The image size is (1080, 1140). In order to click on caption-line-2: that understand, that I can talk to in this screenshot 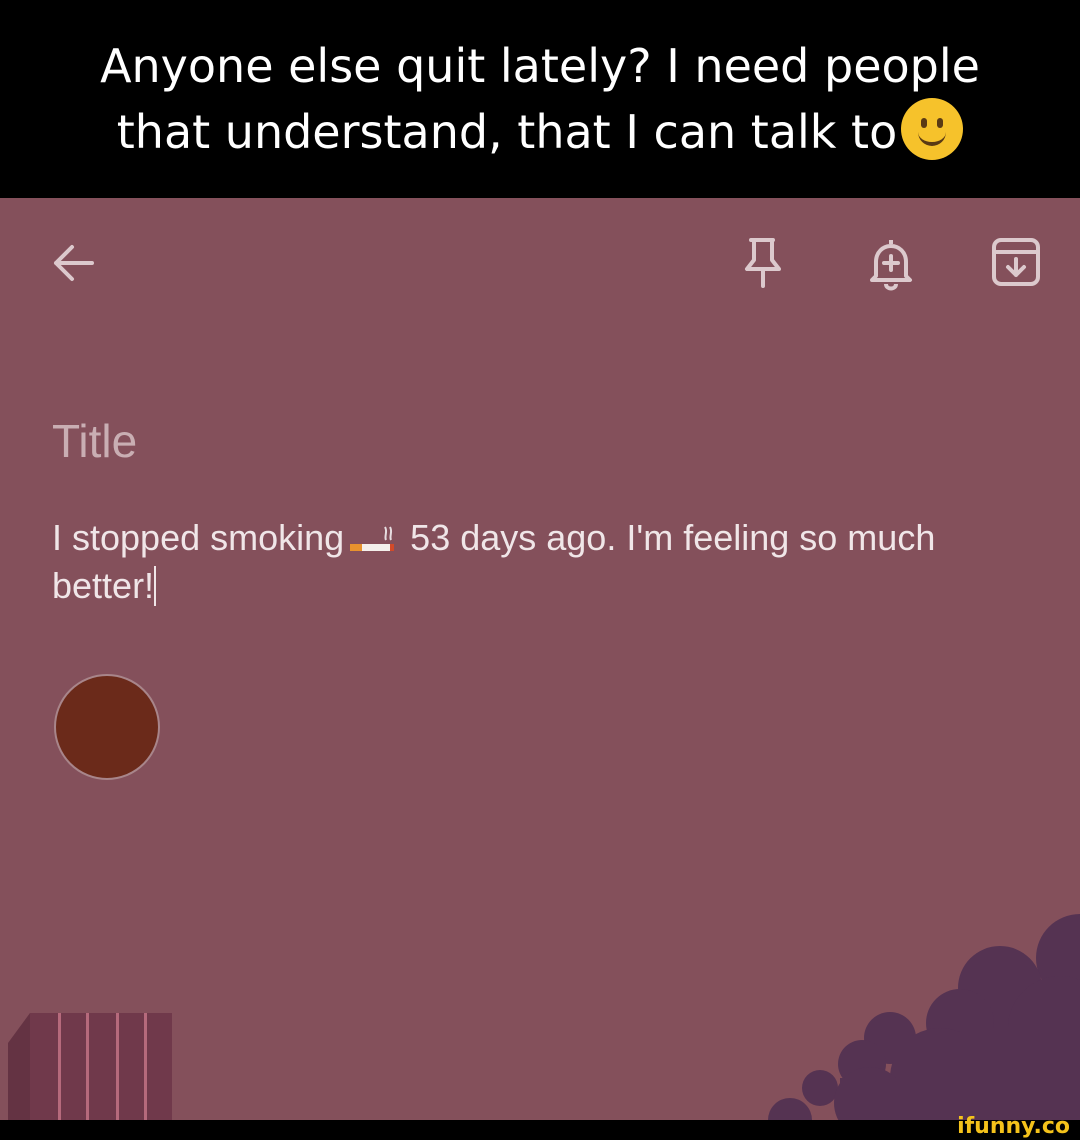, I will do `click(507, 132)`.